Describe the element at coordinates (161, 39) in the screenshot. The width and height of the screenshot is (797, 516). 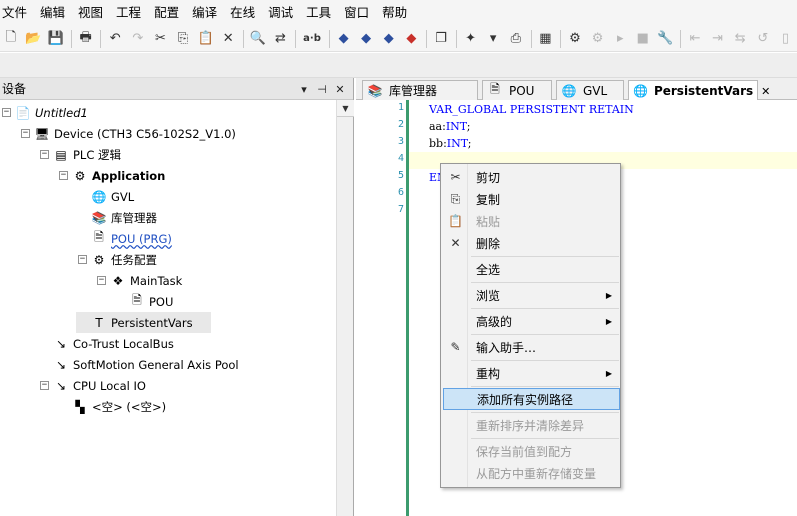
I see `cut-icon: ✂` at that location.